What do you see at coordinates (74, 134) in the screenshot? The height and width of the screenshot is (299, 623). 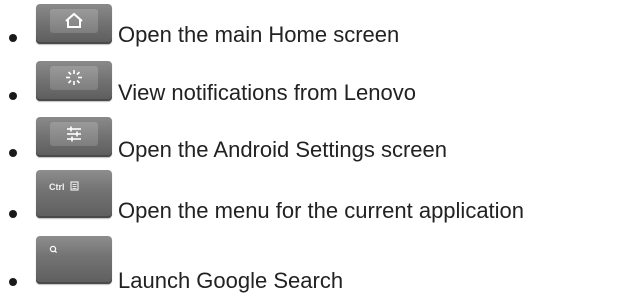 I see `settings-sliders-icon` at bounding box center [74, 134].